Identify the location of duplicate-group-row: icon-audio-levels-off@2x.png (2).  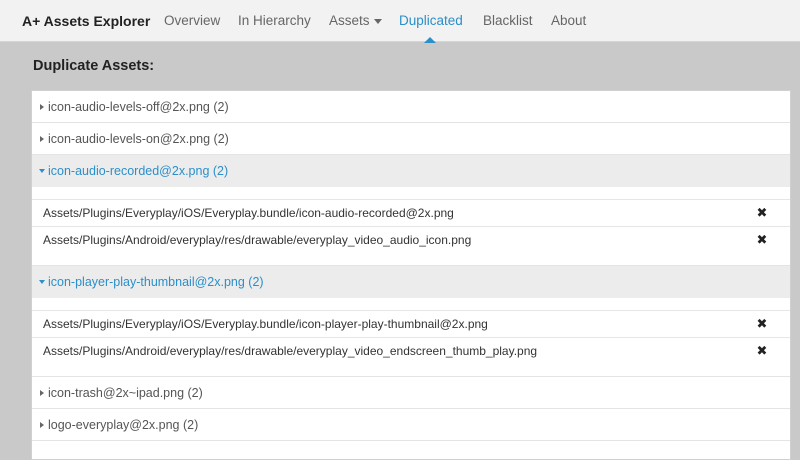
(411, 107).